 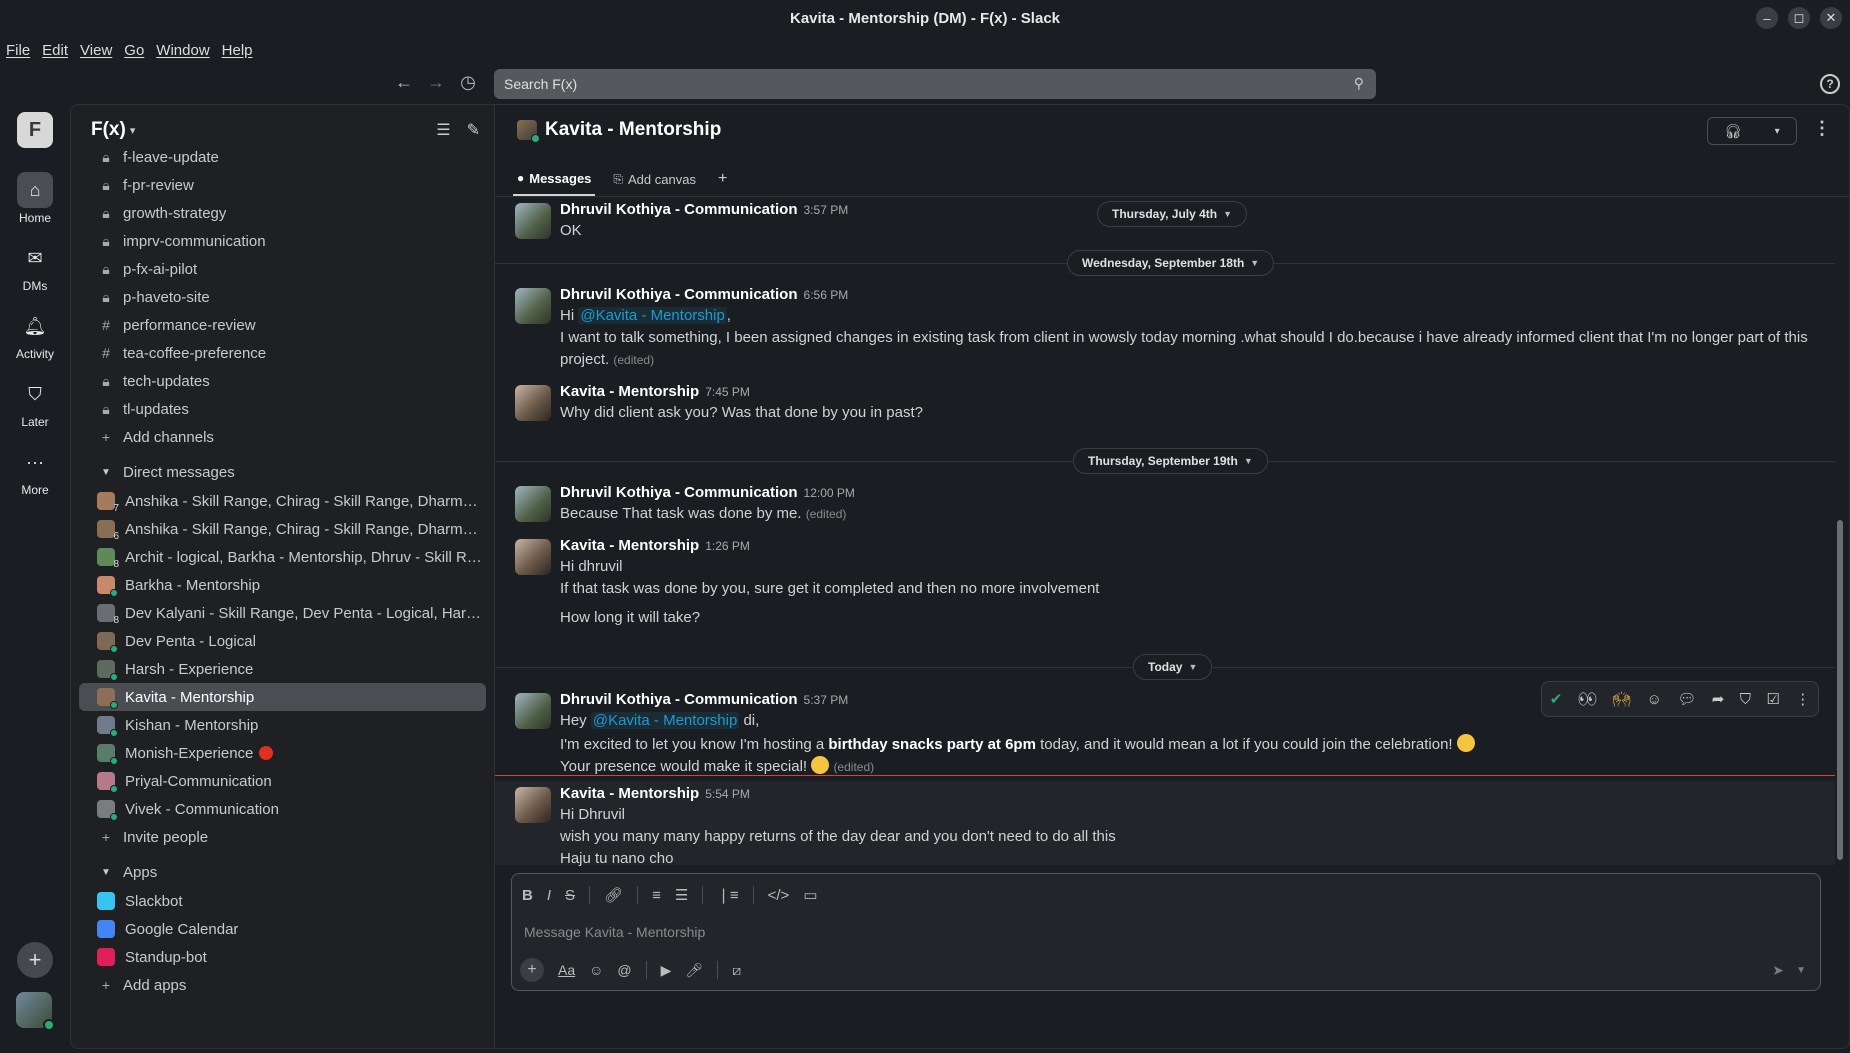 What do you see at coordinates (566, 970) in the screenshot?
I see `format-text-icon: Aa` at bounding box center [566, 970].